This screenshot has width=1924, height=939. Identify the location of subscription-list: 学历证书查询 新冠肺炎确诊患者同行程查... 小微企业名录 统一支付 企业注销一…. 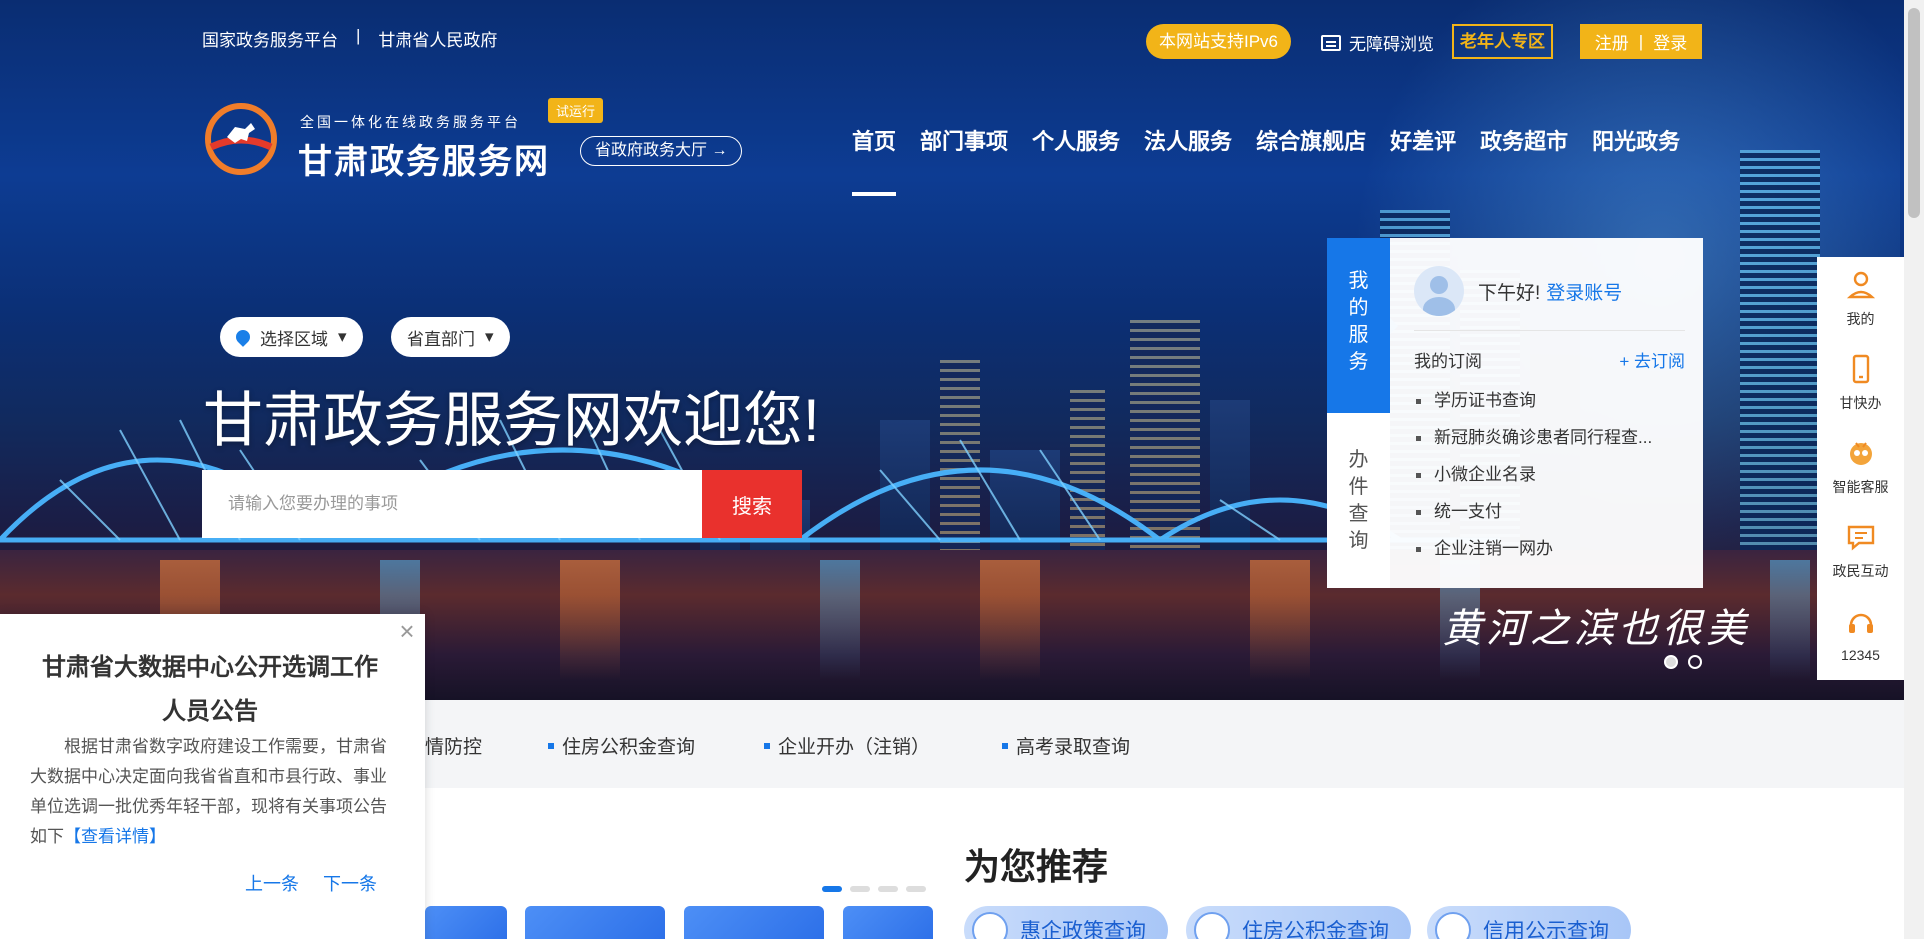
(1549, 474).